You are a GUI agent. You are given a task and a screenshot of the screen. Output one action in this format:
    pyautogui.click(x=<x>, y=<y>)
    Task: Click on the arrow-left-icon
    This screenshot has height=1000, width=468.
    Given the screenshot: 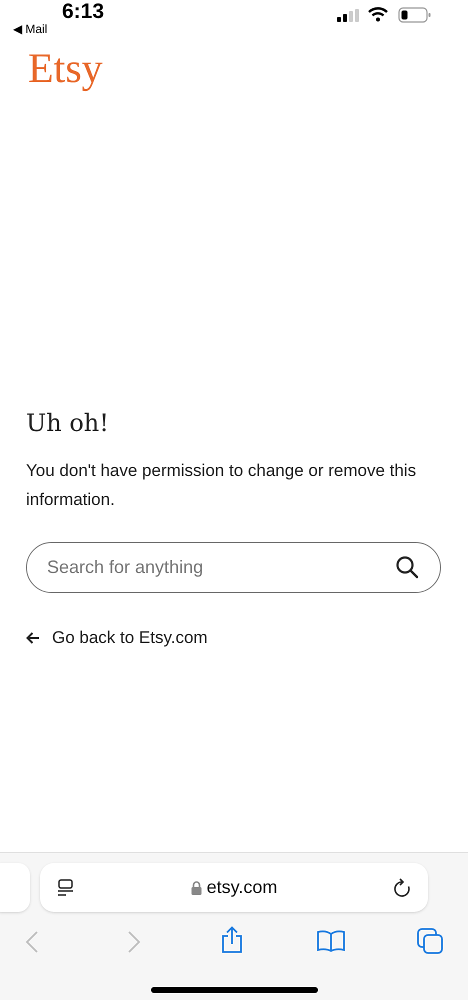 What is the action you would take?
    pyautogui.click(x=33, y=638)
    